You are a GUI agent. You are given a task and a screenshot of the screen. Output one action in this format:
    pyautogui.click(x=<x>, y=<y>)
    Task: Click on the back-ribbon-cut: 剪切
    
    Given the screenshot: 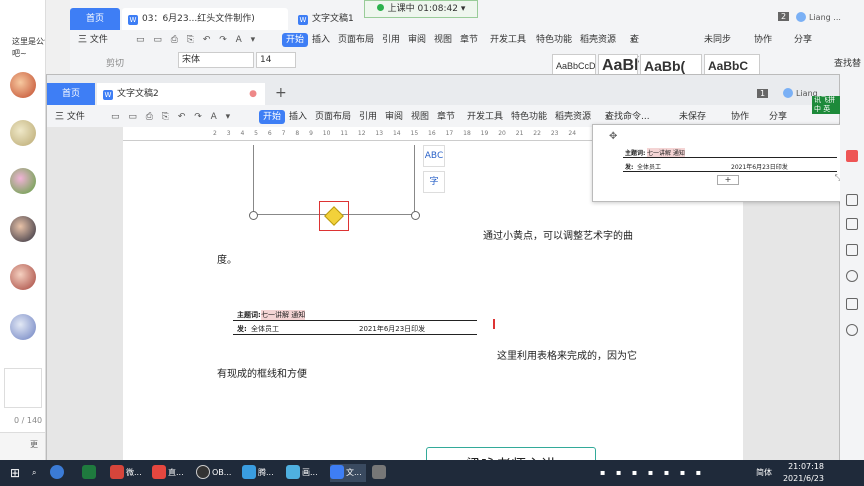 What is the action you would take?
    pyautogui.click(x=115, y=62)
    